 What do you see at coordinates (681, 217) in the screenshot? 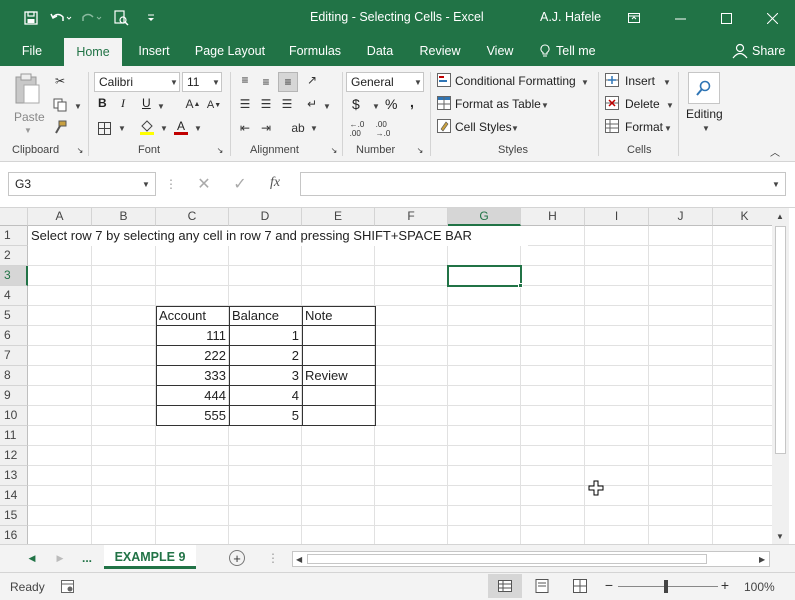
I see `column-header: J` at bounding box center [681, 217].